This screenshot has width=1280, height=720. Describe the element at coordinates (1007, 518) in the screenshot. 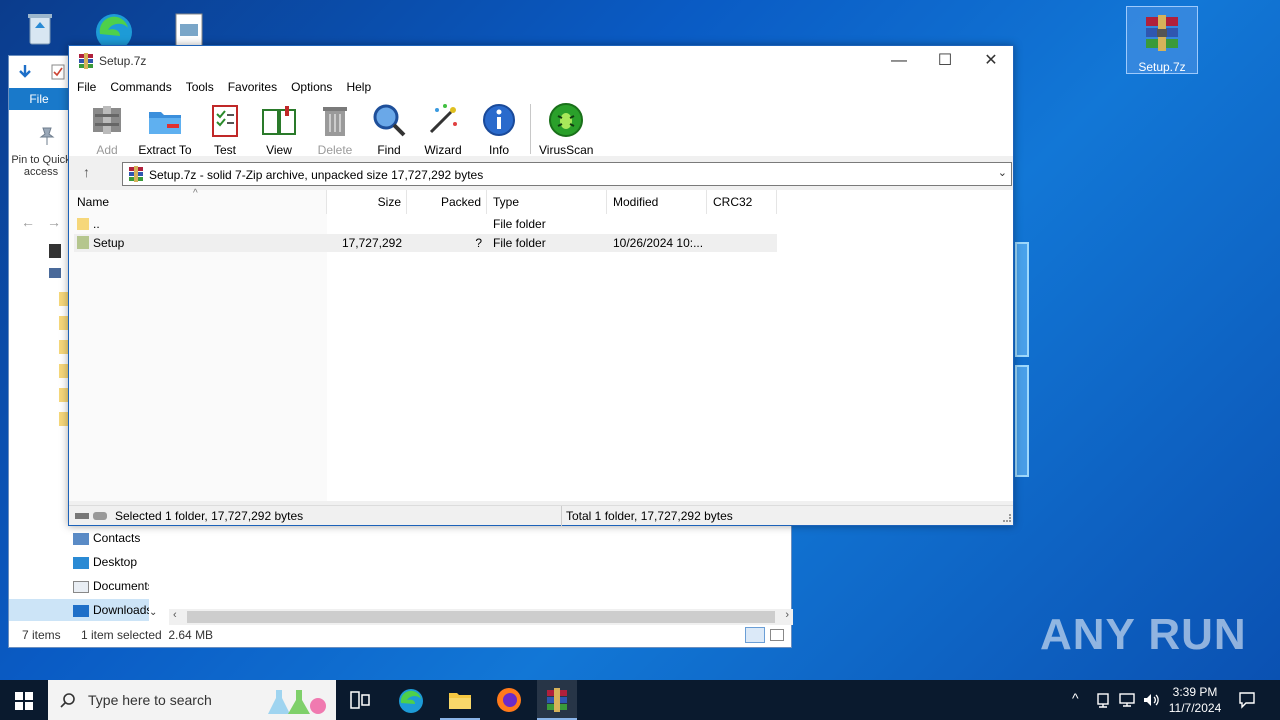

I see `resize-grip` at that location.